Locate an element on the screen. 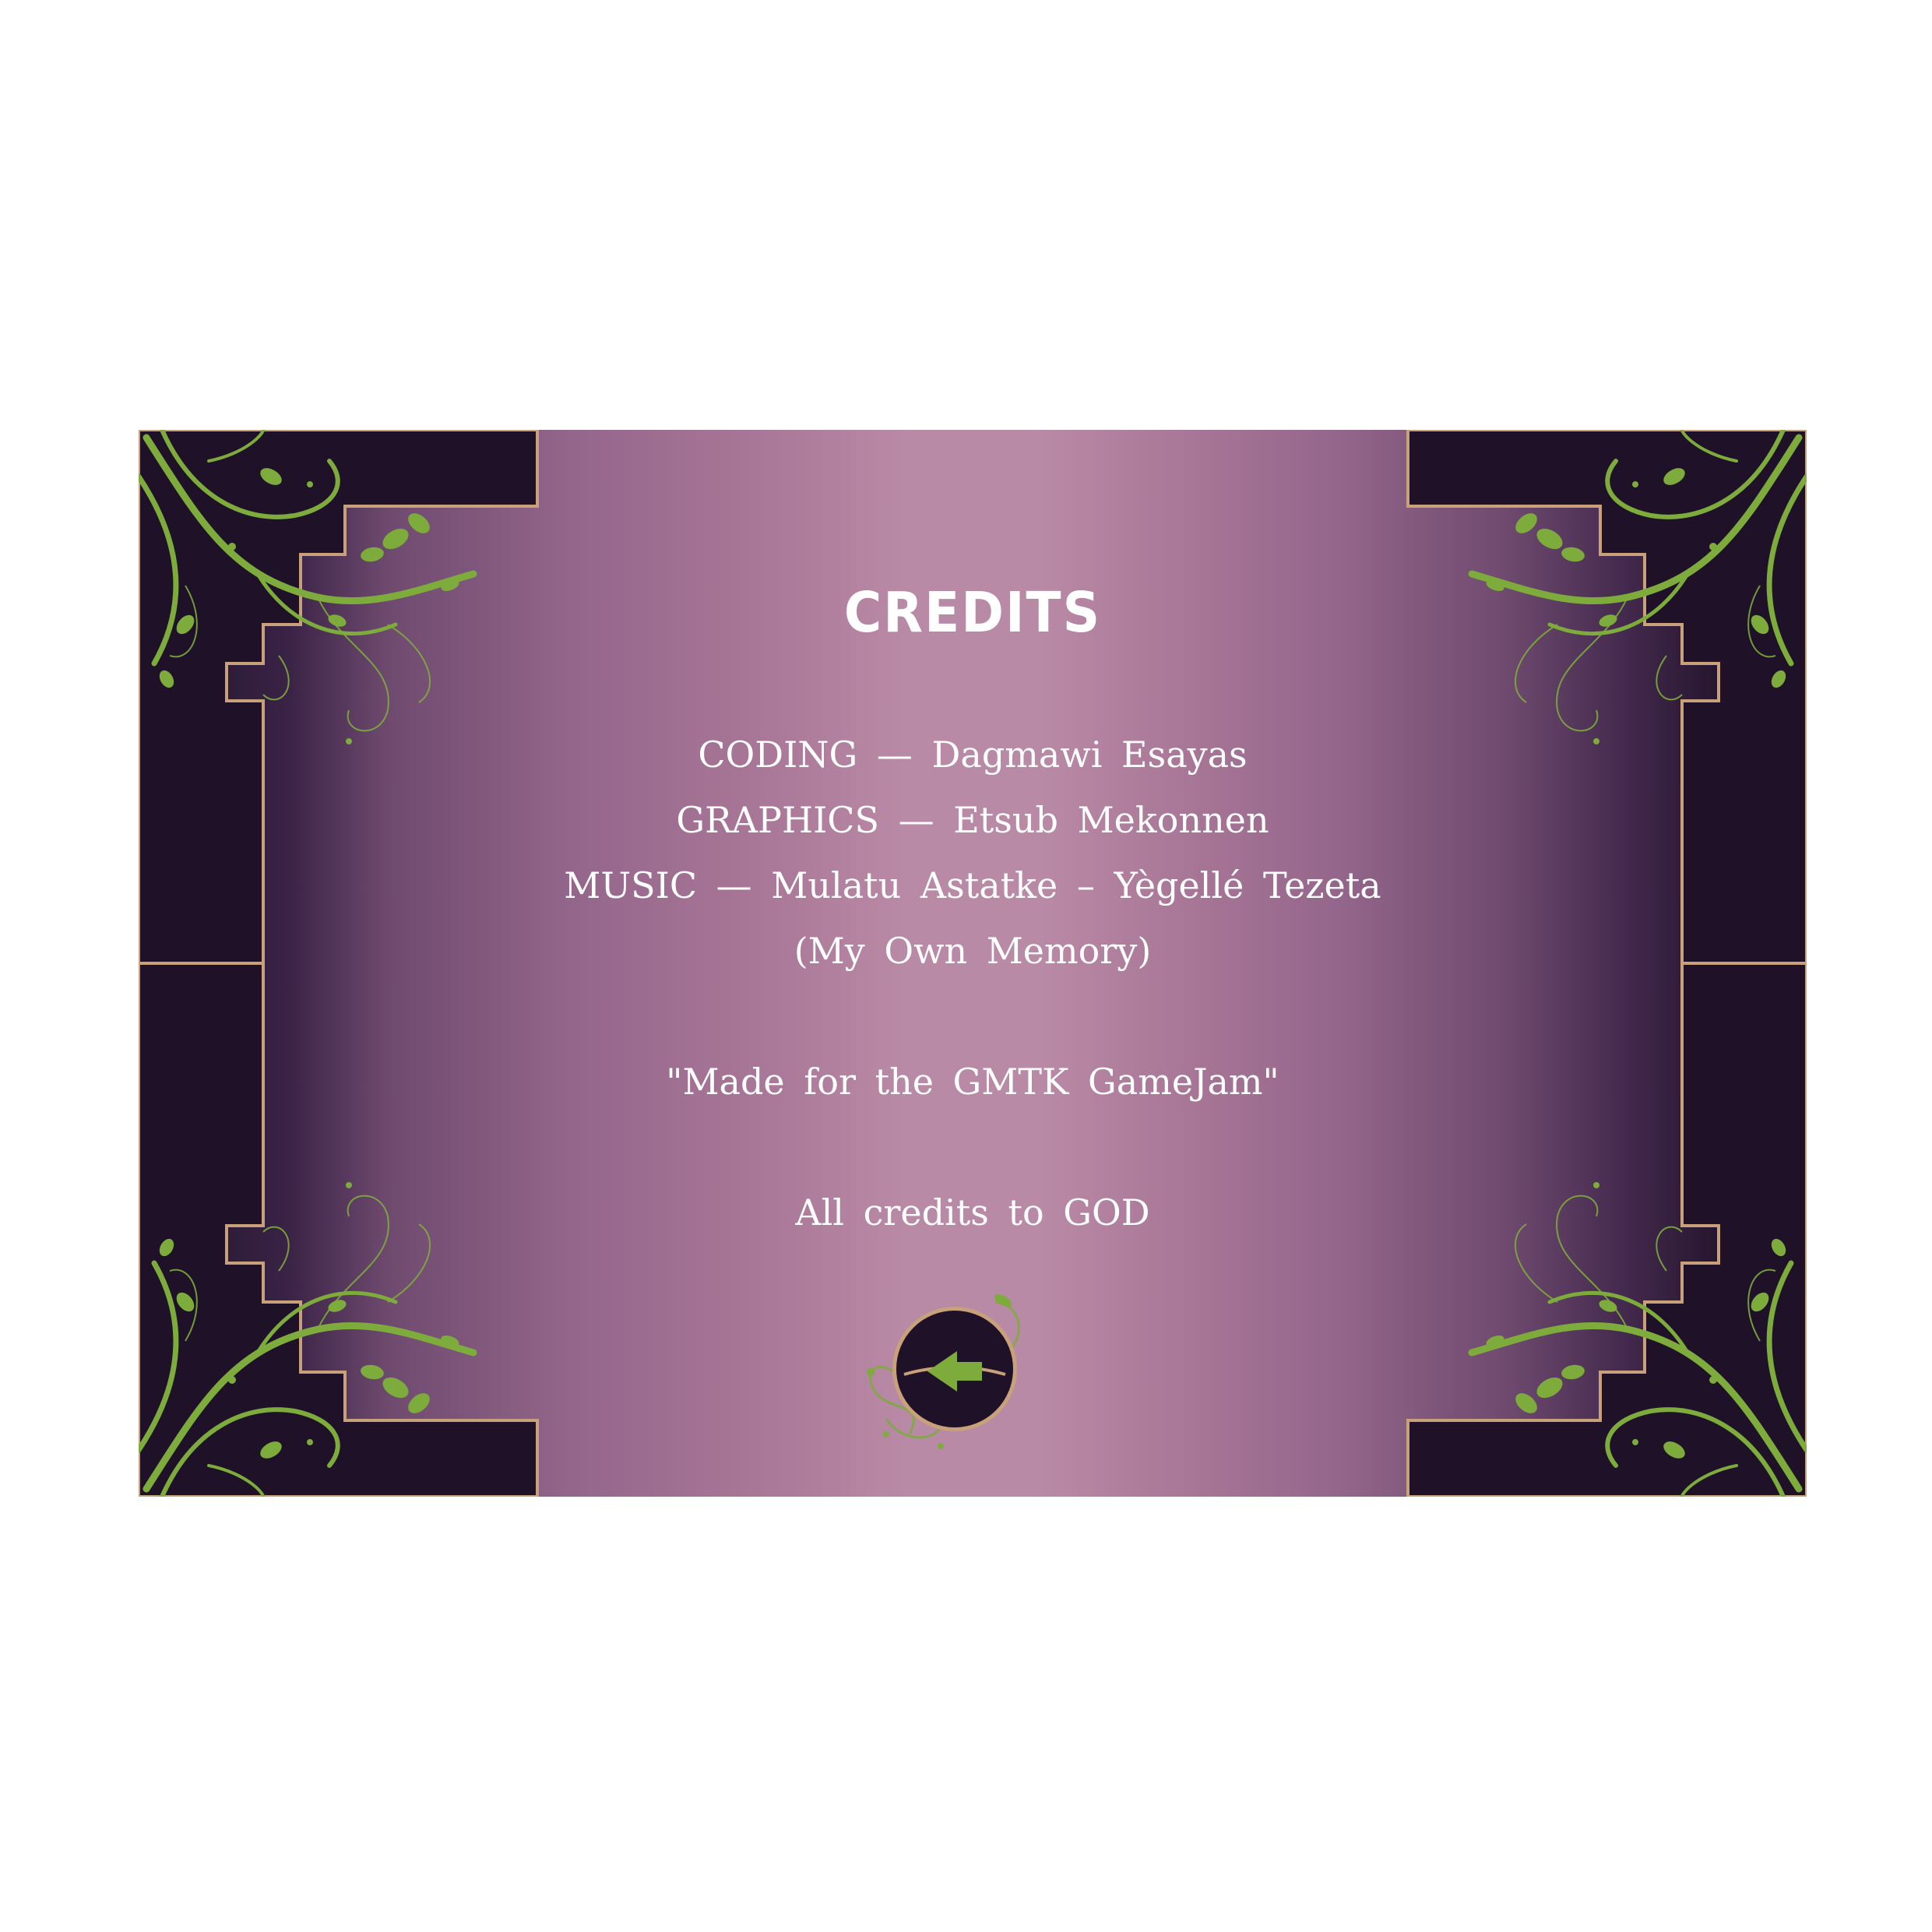  credit-music: MUSIC — Mulatu Astatke – Yègellé Tezeta is located at coordinates (972, 885).